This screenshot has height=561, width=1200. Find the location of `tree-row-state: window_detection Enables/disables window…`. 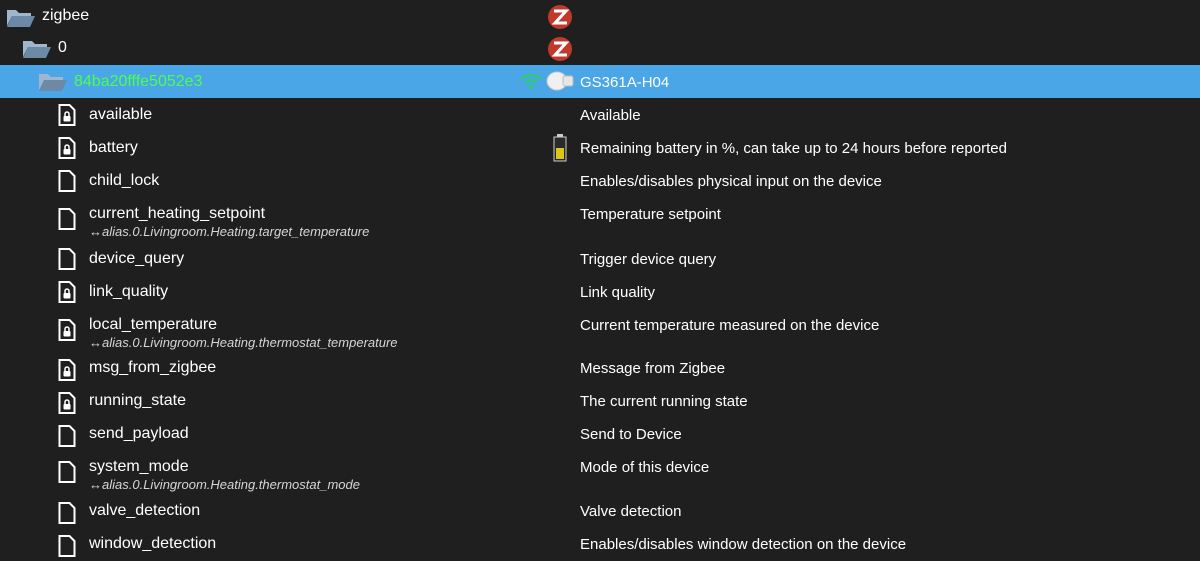

tree-row-state: window_detection Enables/disables window… is located at coordinates (600, 545).